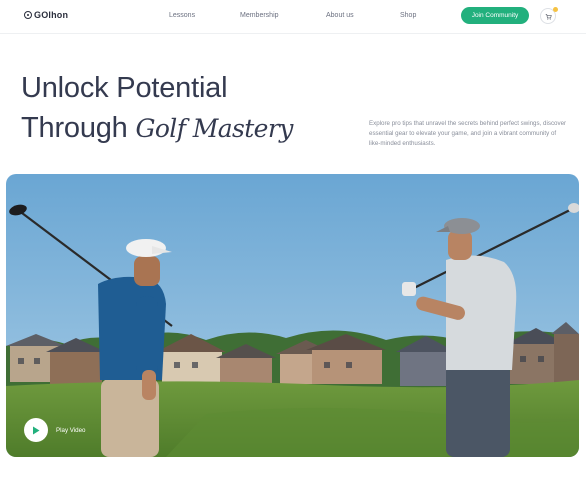 This screenshot has width=586, height=497. I want to click on play-video-label: Play Video, so click(71, 430).